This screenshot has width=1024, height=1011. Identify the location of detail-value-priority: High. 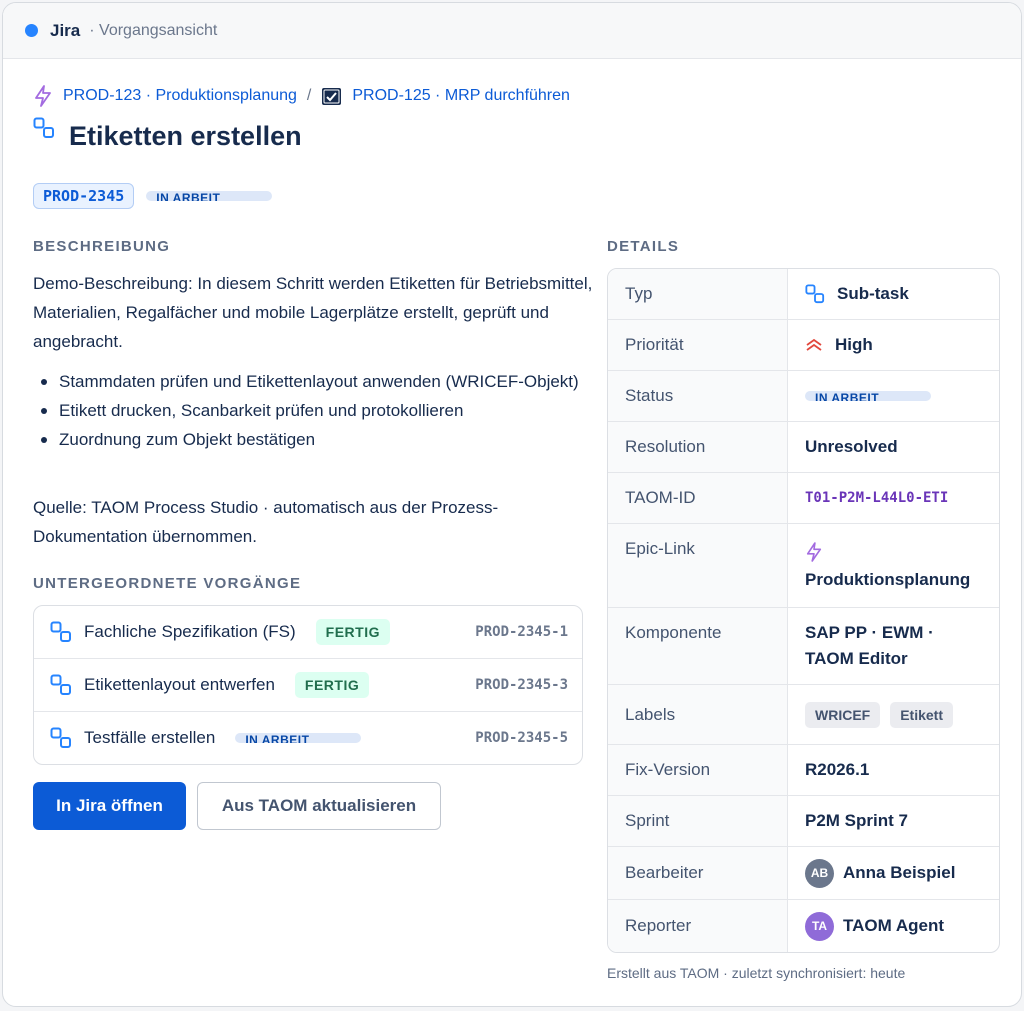
(893, 345).